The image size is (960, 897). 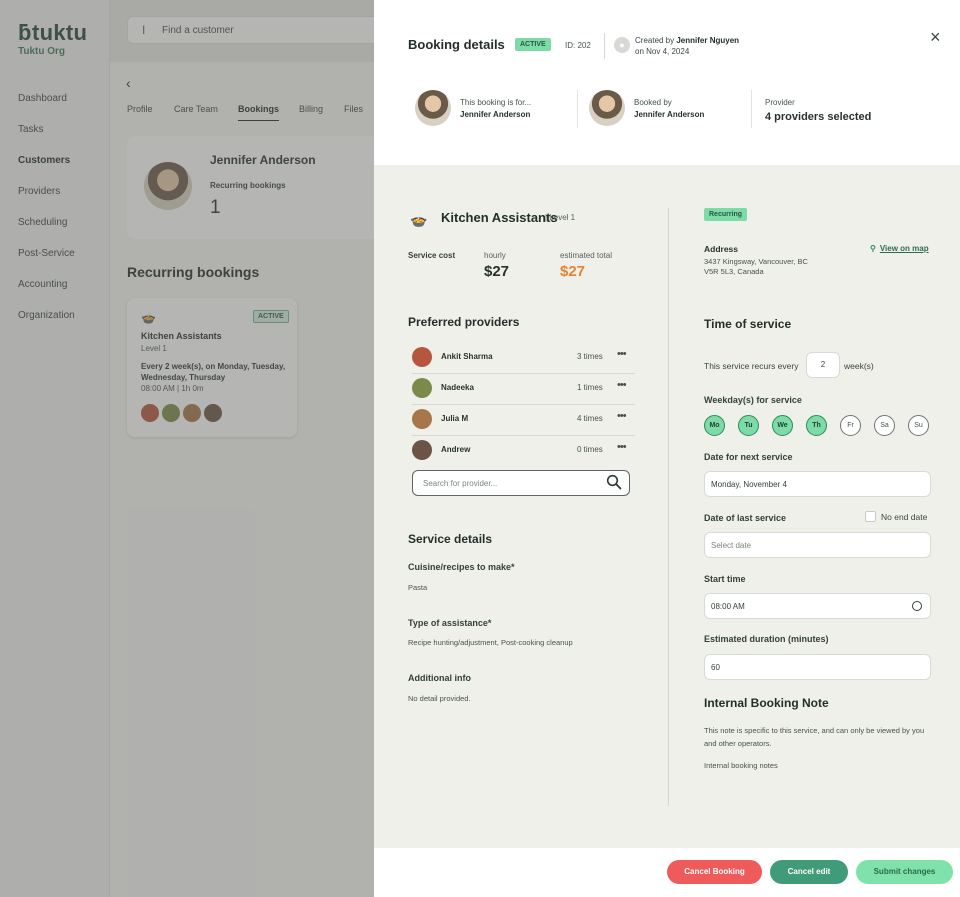 What do you see at coordinates (766, 703) in the screenshot?
I see `internal-note-title: Internal Booking Note` at bounding box center [766, 703].